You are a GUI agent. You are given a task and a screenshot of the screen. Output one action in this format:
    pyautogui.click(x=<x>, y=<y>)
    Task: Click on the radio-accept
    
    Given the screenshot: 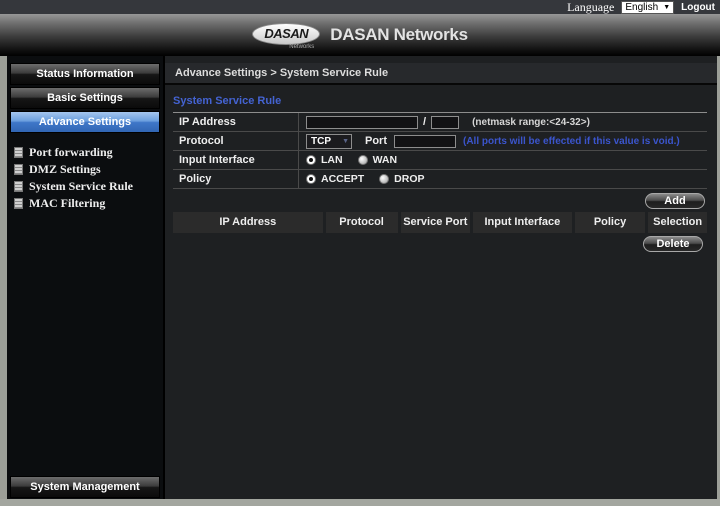 What is the action you would take?
    pyautogui.click(x=311, y=179)
    